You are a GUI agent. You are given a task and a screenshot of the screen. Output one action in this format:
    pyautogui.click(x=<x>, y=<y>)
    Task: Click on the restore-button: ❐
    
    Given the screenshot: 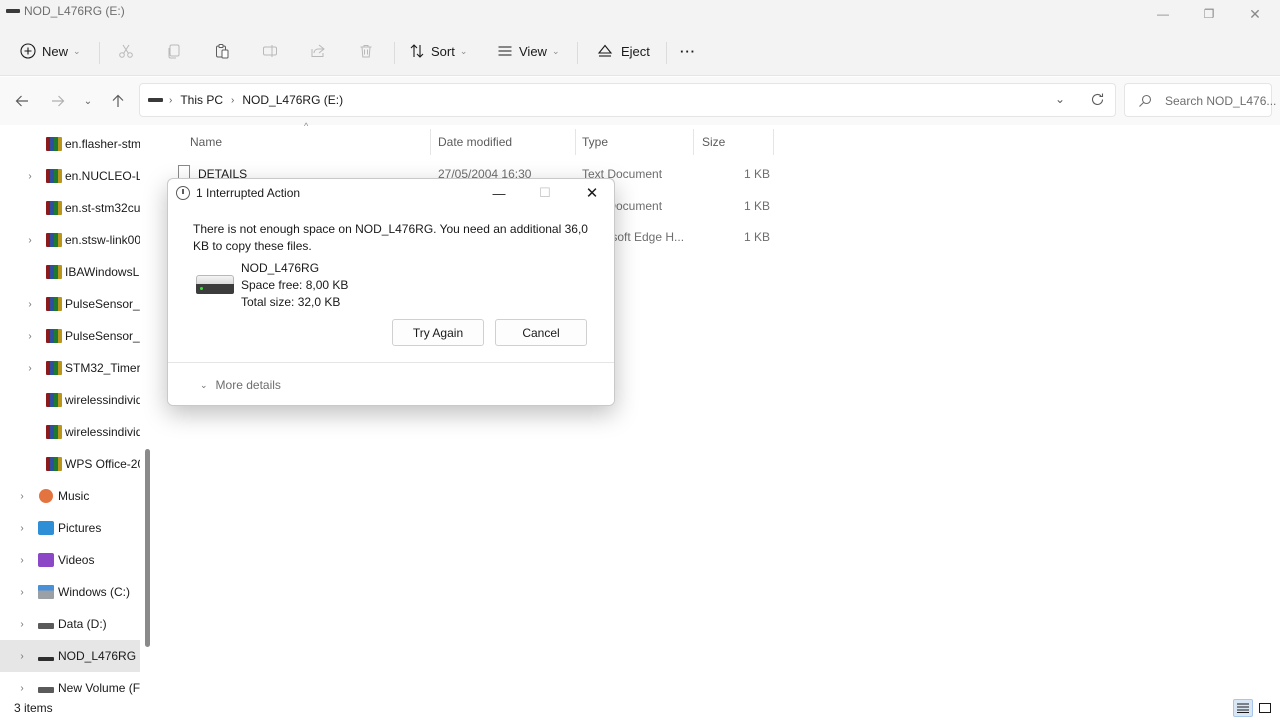 What is the action you would take?
    pyautogui.click(x=1209, y=14)
    